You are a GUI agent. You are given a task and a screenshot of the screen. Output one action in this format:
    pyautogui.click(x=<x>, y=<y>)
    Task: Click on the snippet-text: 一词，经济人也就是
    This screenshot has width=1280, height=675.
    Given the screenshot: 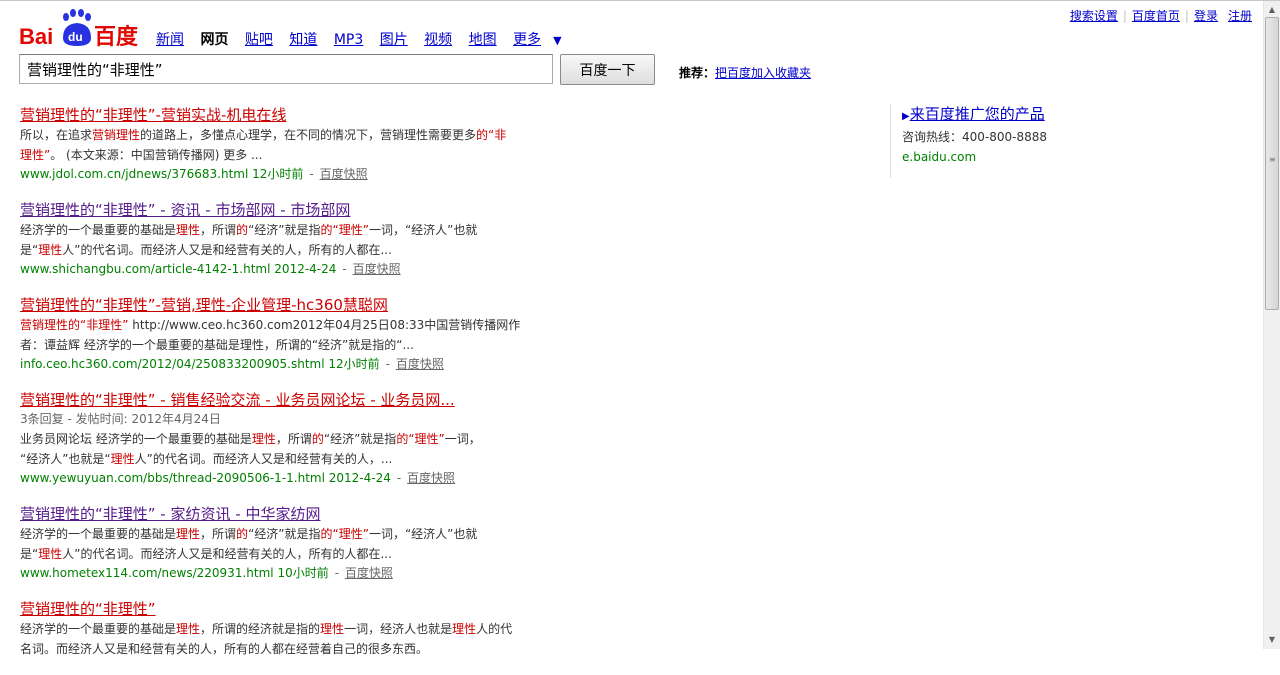 What is the action you would take?
    pyautogui.click(x=398, y=629)
    